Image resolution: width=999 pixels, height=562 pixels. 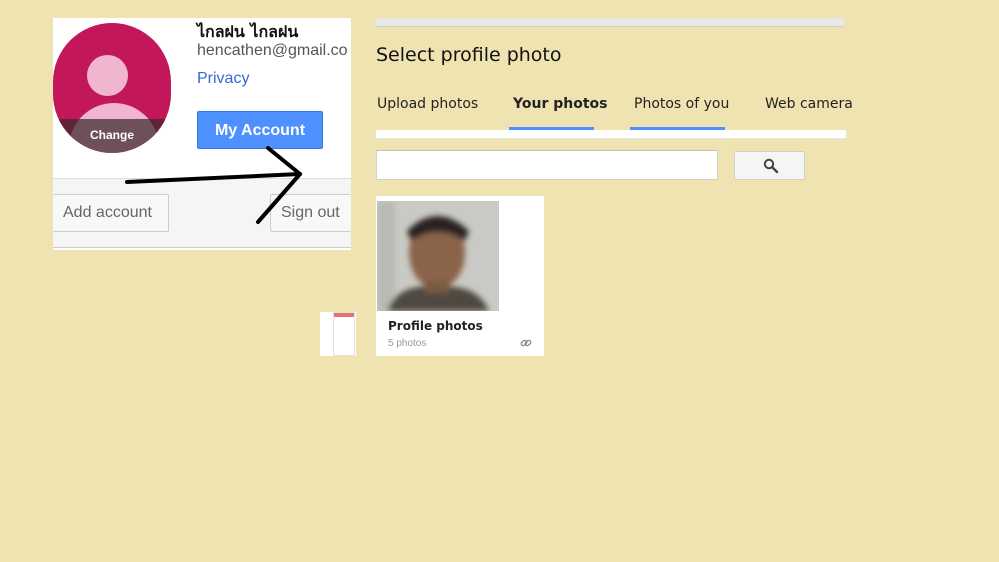 What do you see at coordinates (435, 326) in the screenshot?
I see `album-title: Profile photos` at bounding box center [435, 326].